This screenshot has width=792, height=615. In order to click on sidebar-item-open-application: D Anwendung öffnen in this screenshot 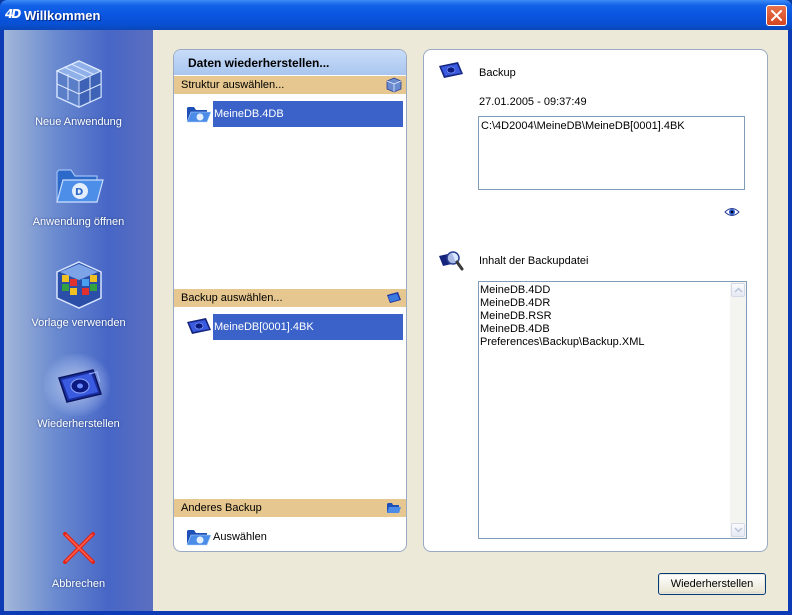, I will do `click(78, 193)`.